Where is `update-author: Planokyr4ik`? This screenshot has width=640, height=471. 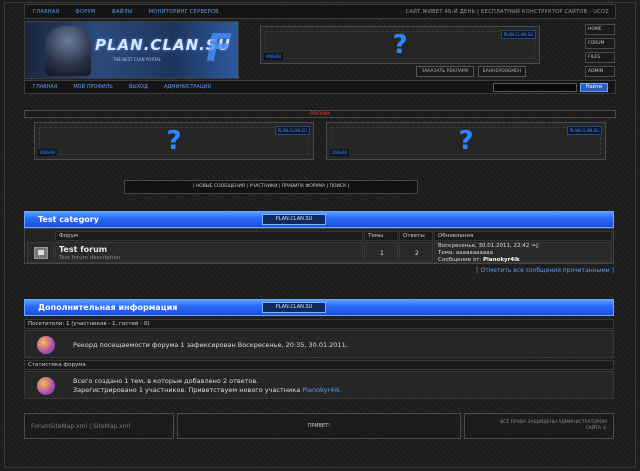
update-author: Planokyr4ik is located at coordinates (501, 260).